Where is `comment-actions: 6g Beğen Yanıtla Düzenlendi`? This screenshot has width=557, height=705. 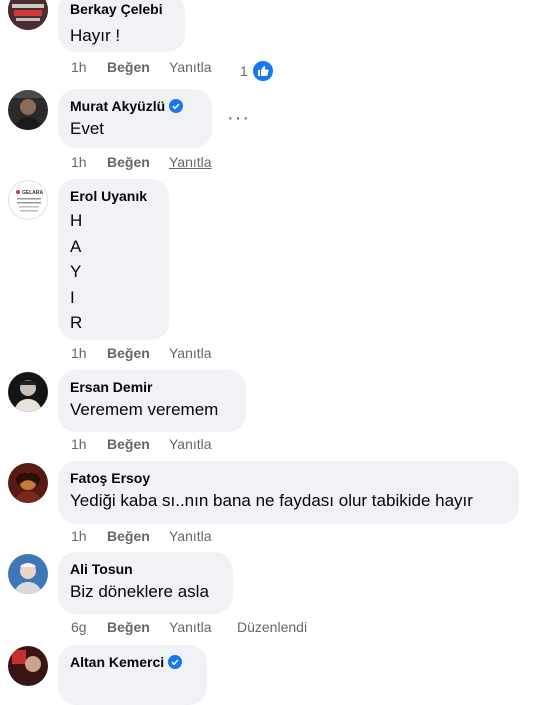 comment-actions: 6g Beğen Yanıtla Düzenlendi is located at coordinates (189, 627).